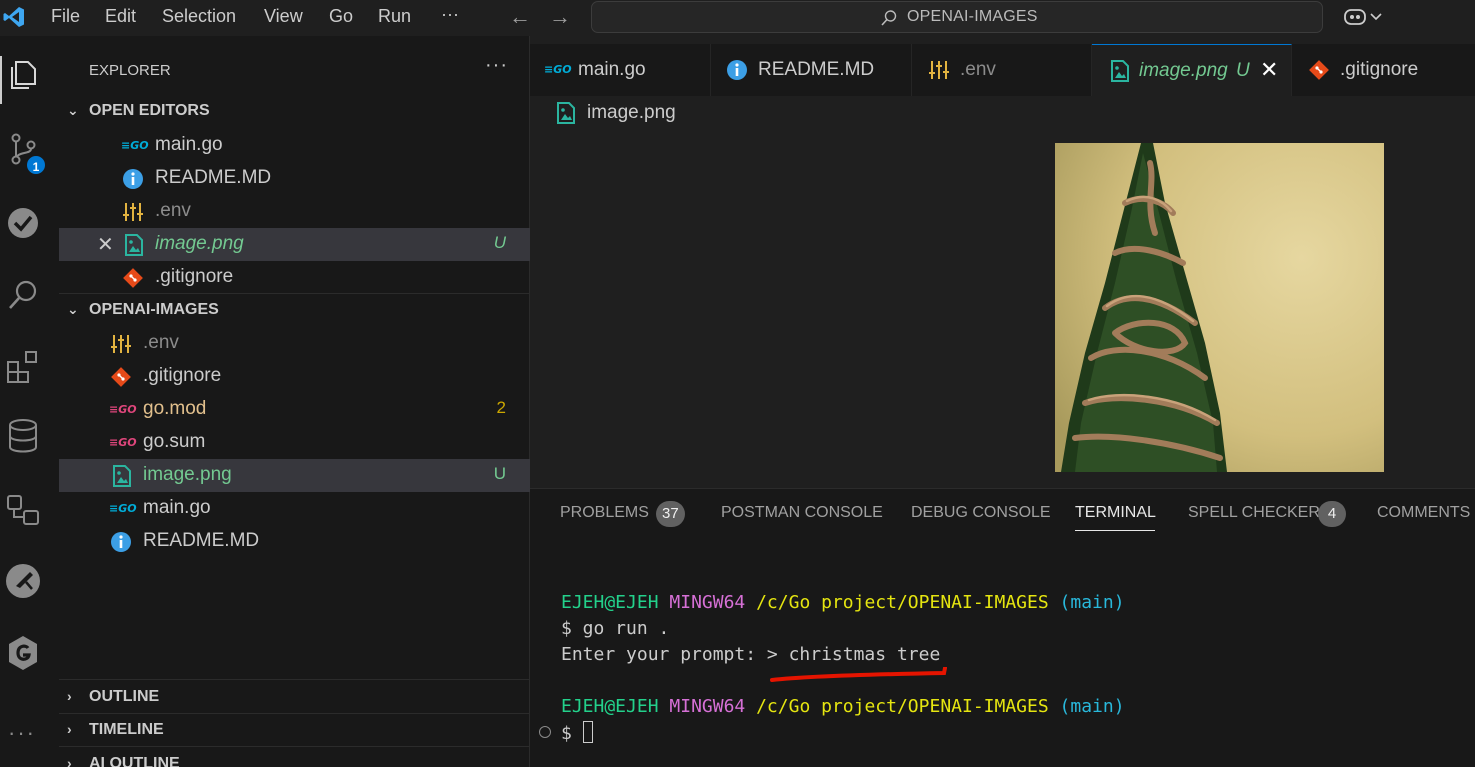 The width and height of the screenshot is (1475, 767). I want to click on menu-more: ···, so click(450, 14).